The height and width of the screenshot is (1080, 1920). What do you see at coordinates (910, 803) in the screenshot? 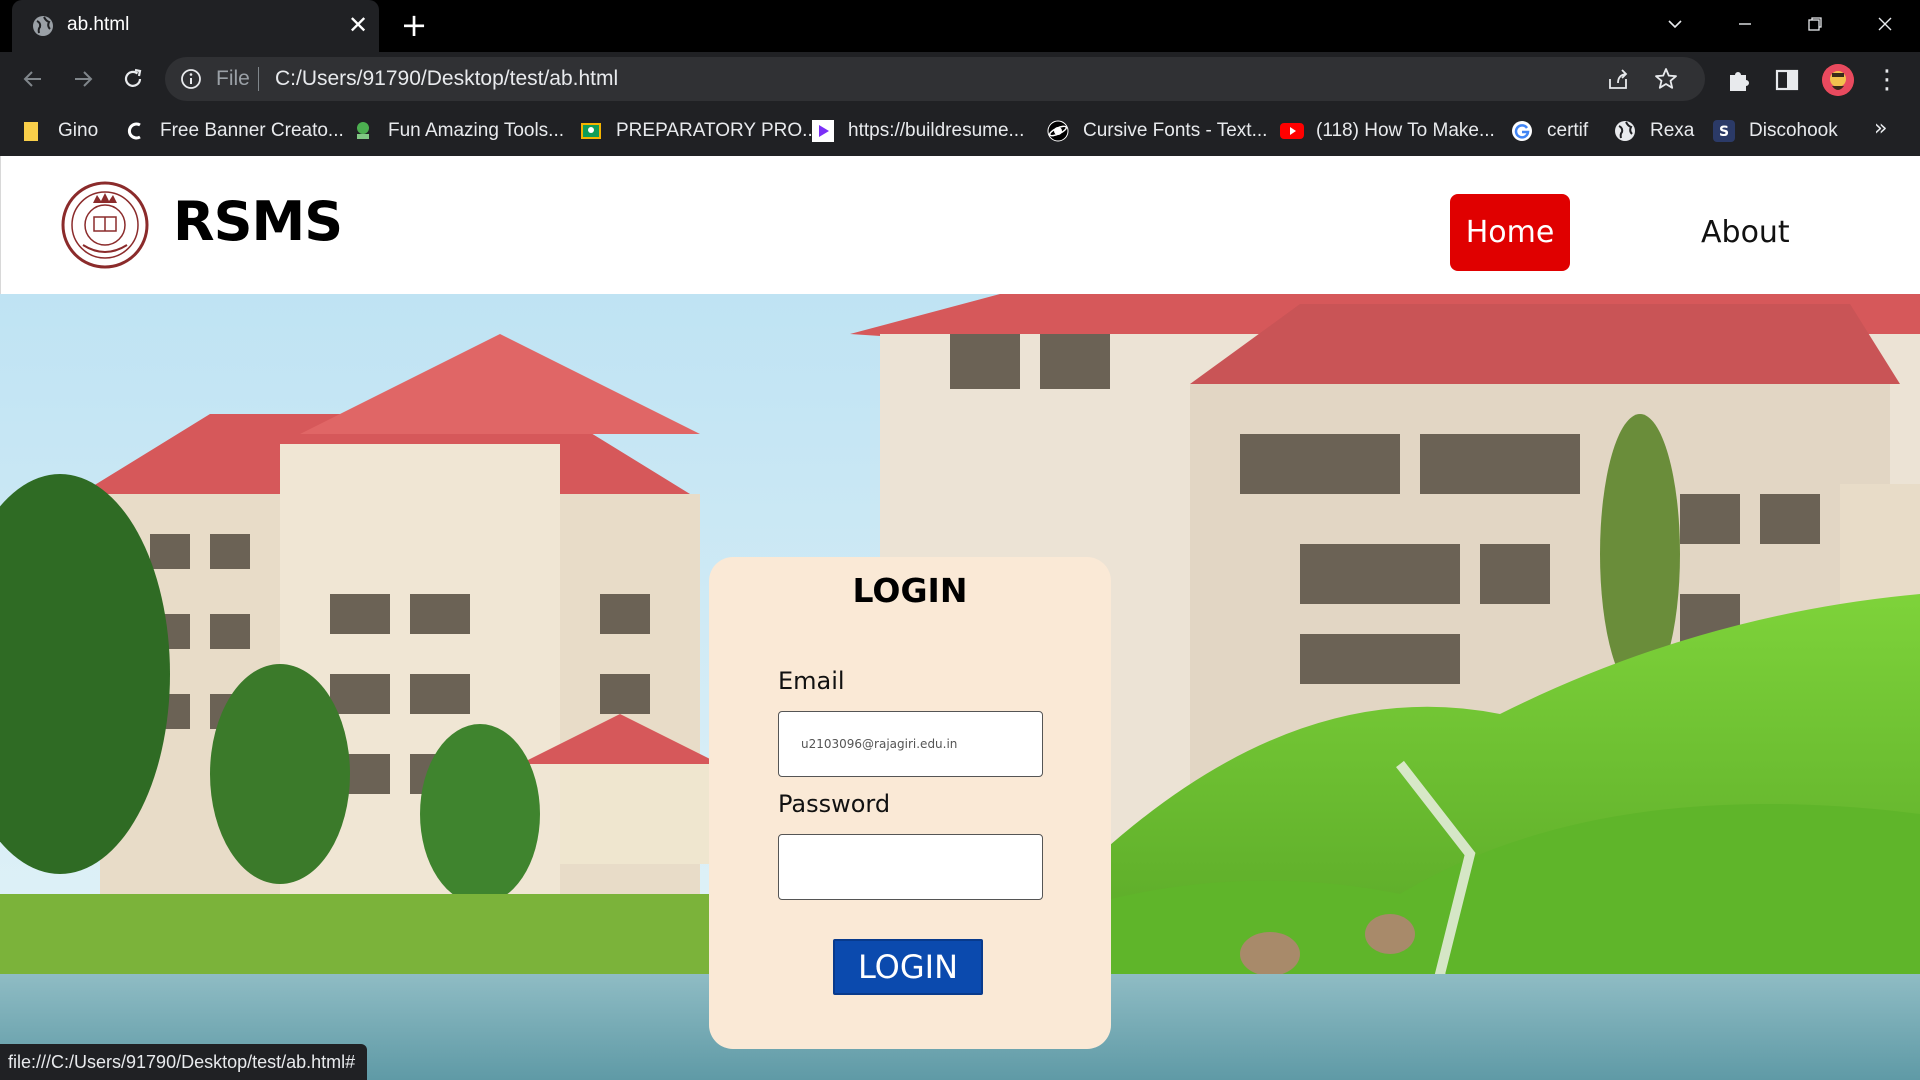
I see `login-card: LOGIN Email Password LOGIN` at bounding box center [910, 803].